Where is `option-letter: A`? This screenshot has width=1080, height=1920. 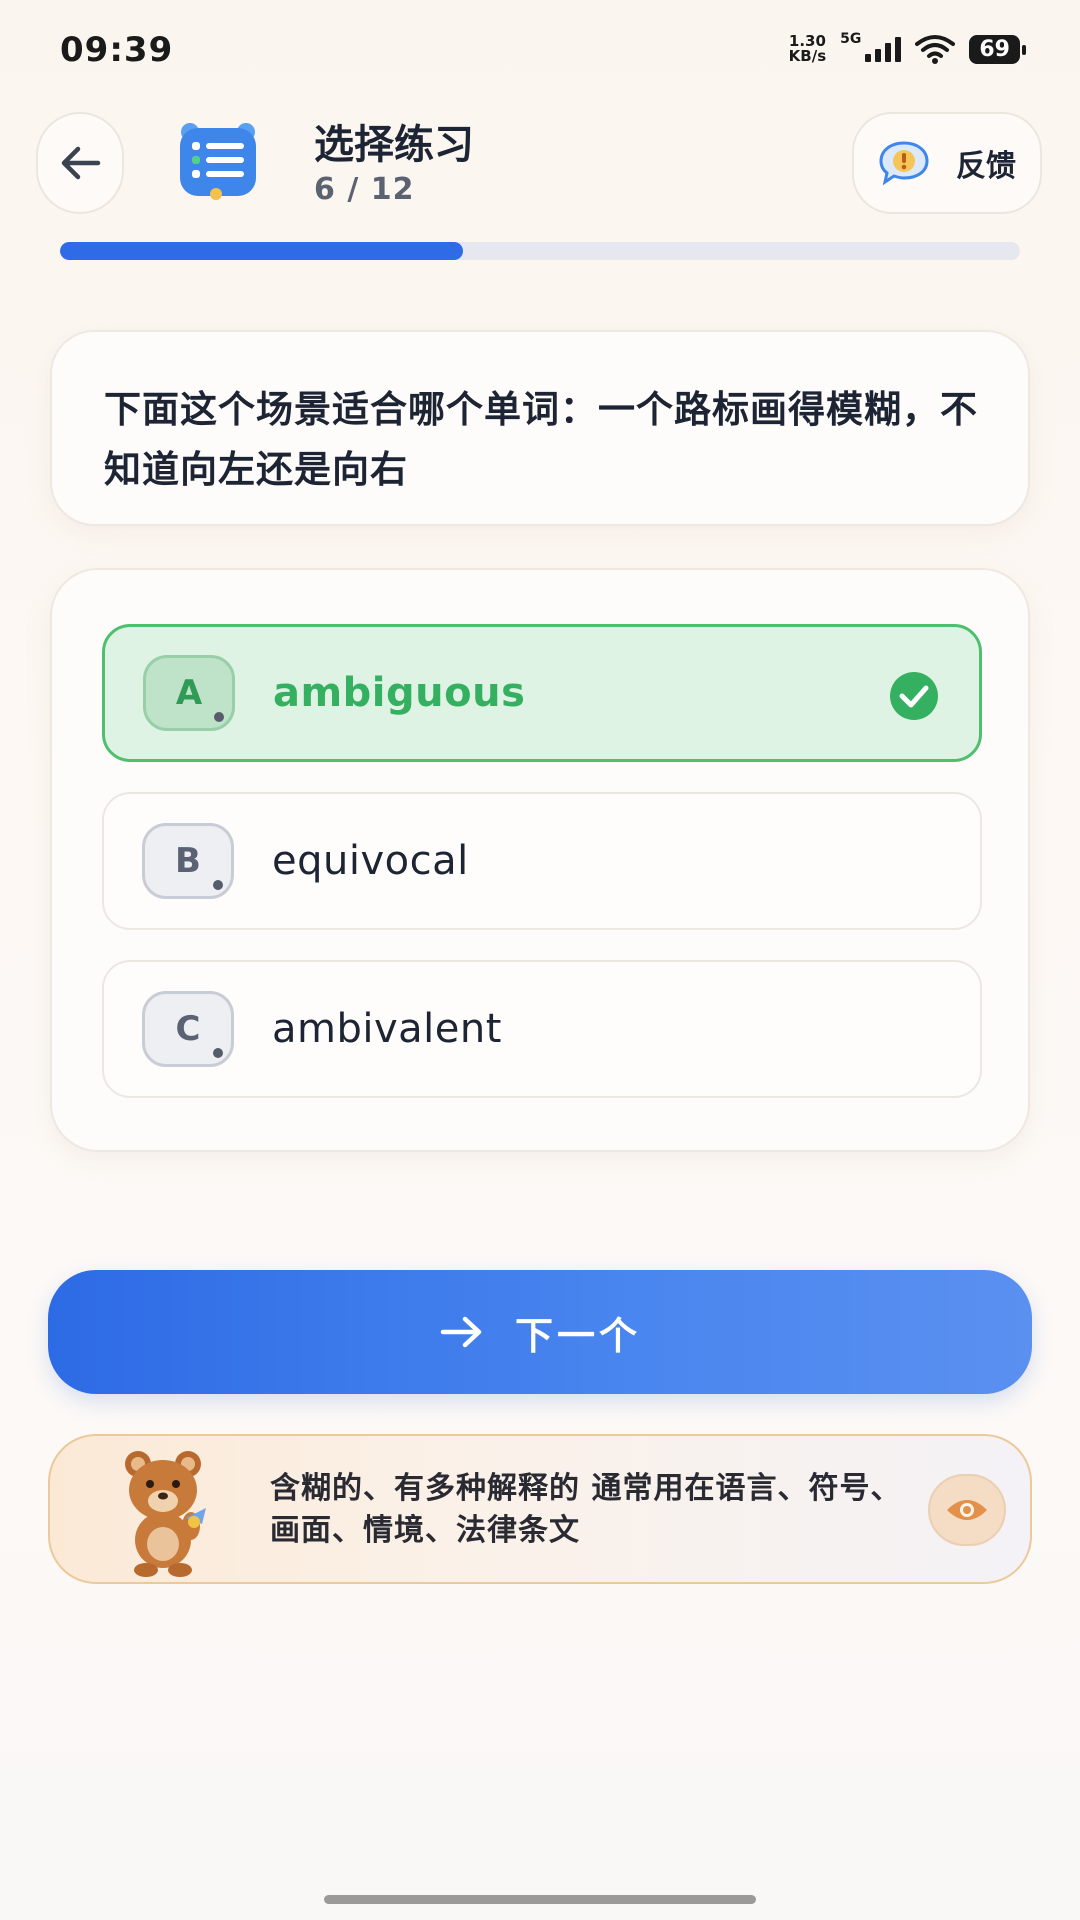 option-letter: A is located at coordinates (189, 693).